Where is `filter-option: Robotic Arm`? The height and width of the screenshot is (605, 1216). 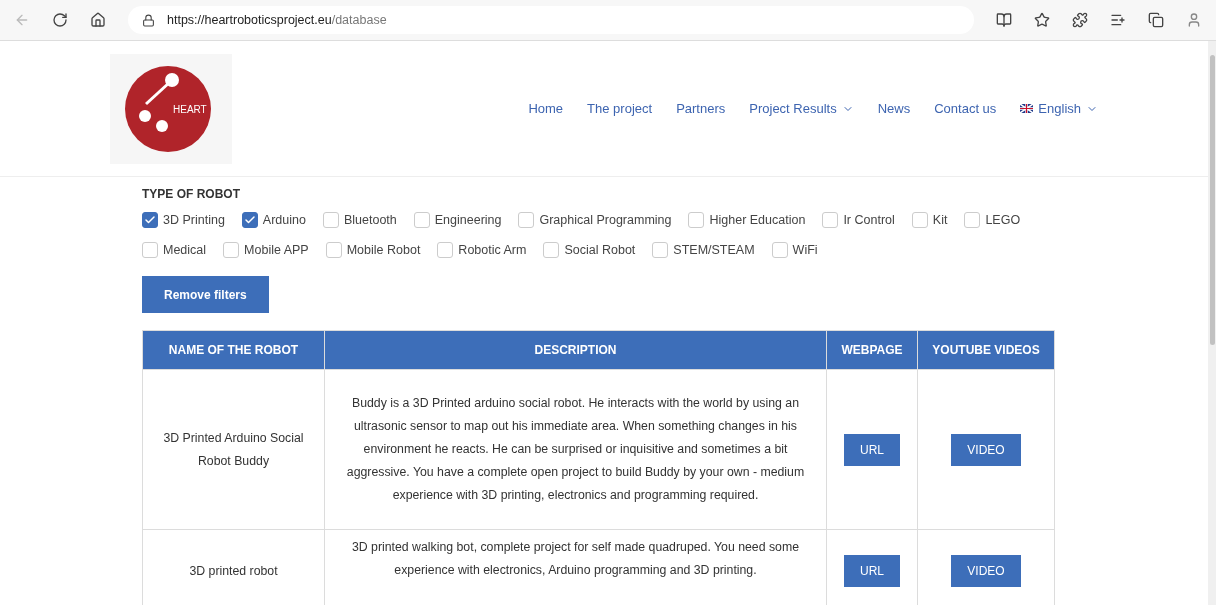 filter-option: Robotic Arm is located at coordinates (482, 250).